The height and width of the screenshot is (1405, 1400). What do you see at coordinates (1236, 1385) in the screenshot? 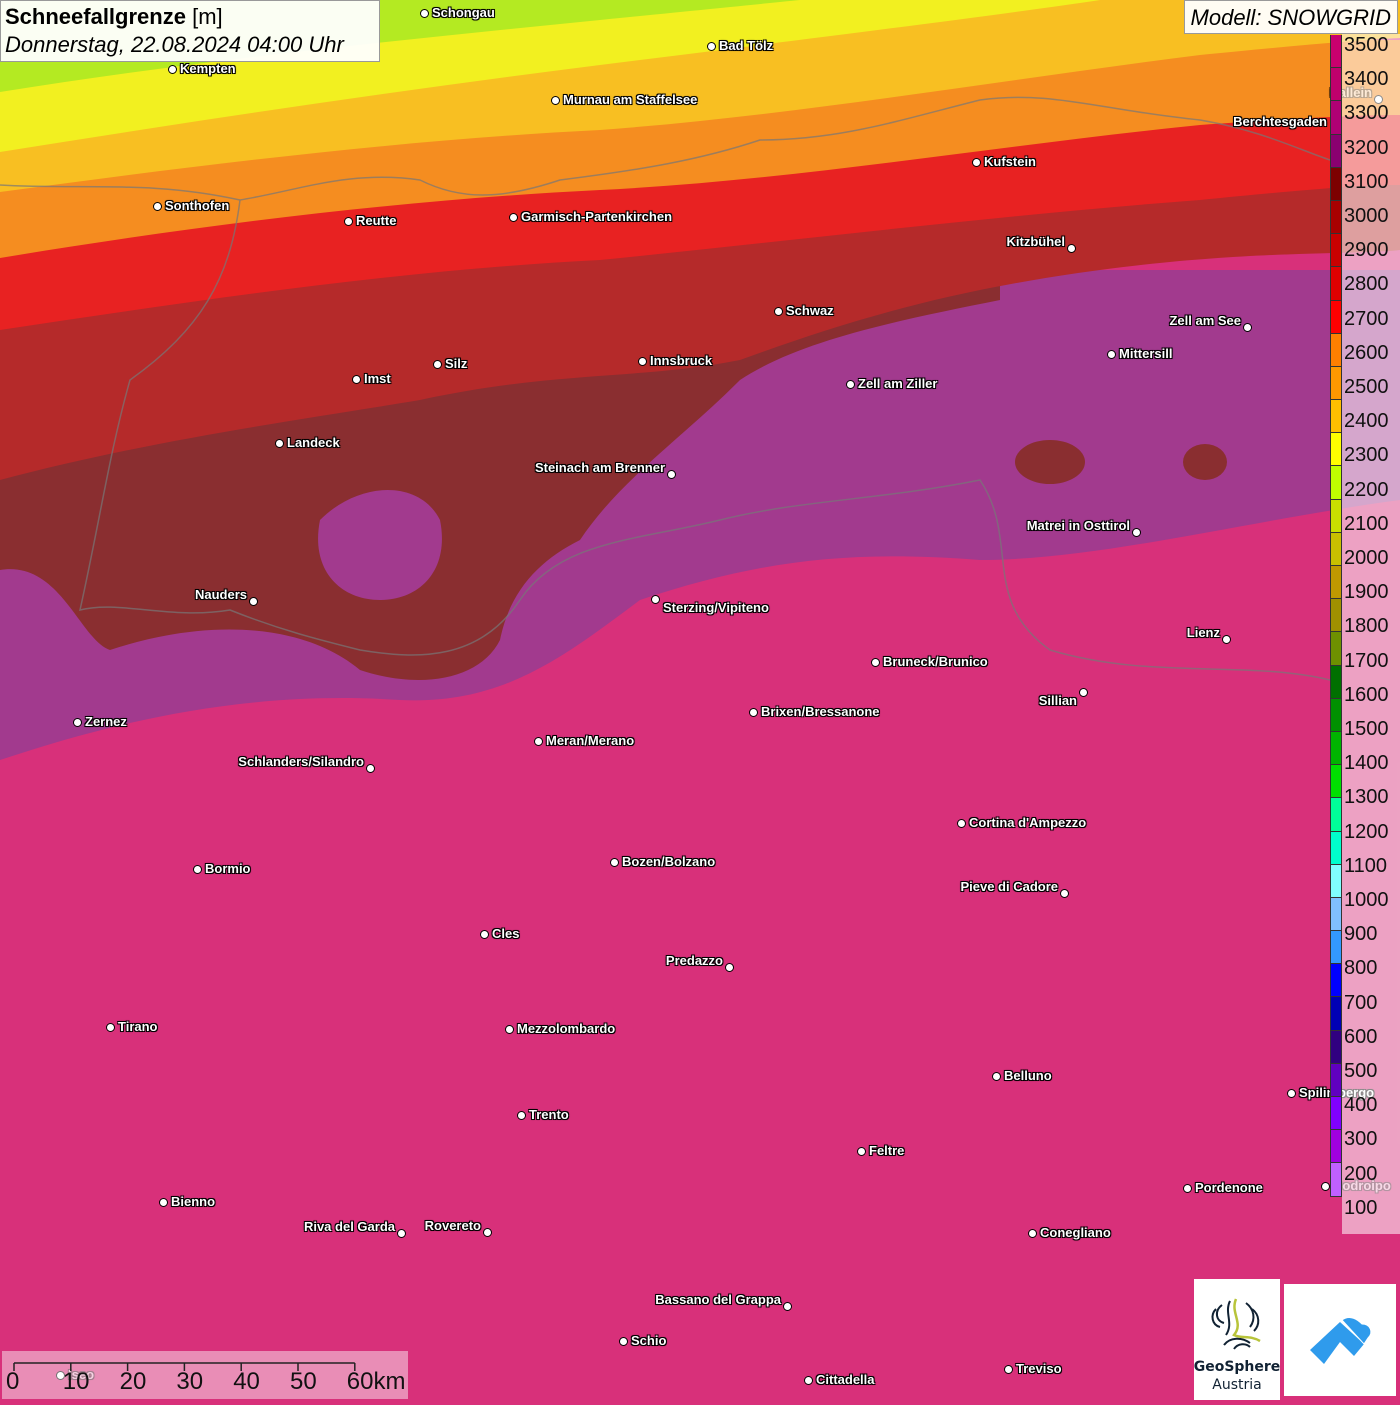
I see `austria-text: Austria` at bounding box center [1236, 1385].